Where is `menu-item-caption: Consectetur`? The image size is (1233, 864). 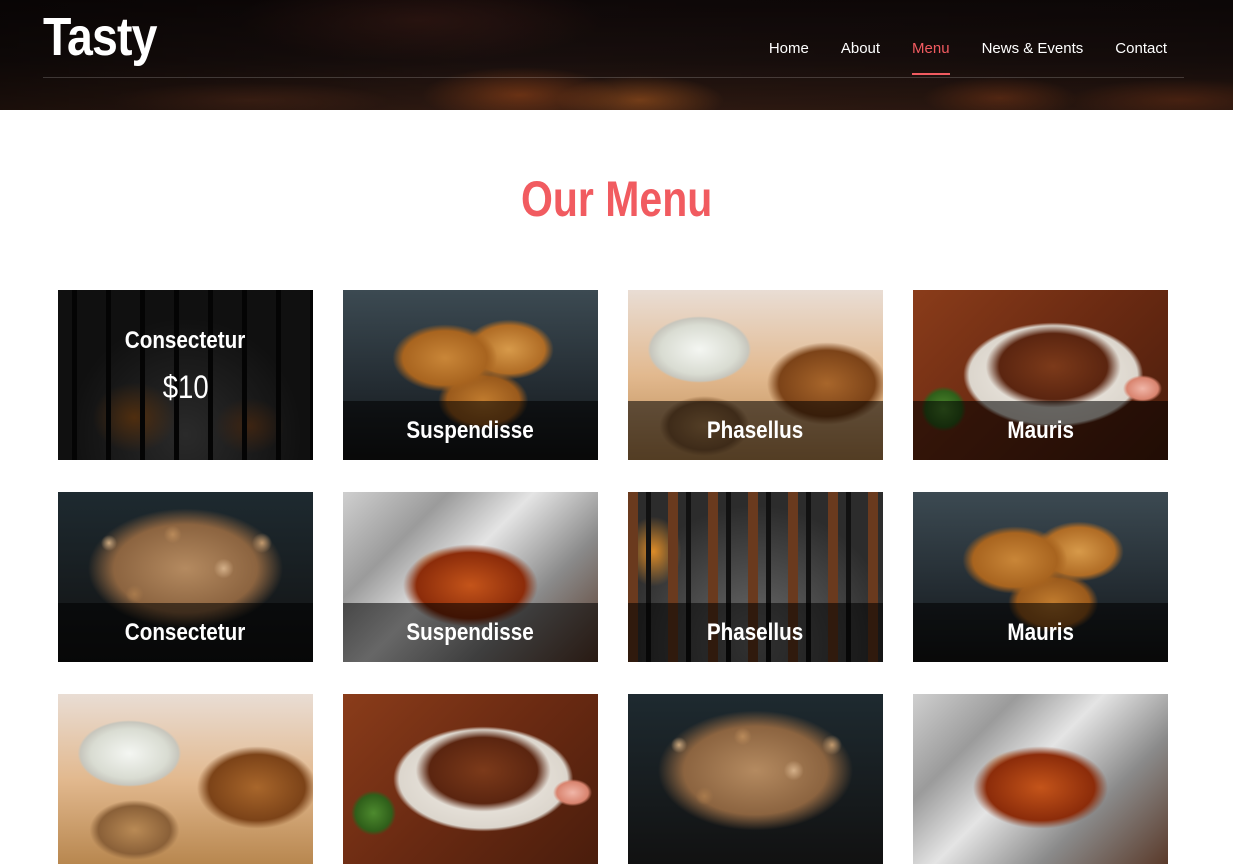
menu-item-caption: Consectetur is located at coordinates (185, 632).